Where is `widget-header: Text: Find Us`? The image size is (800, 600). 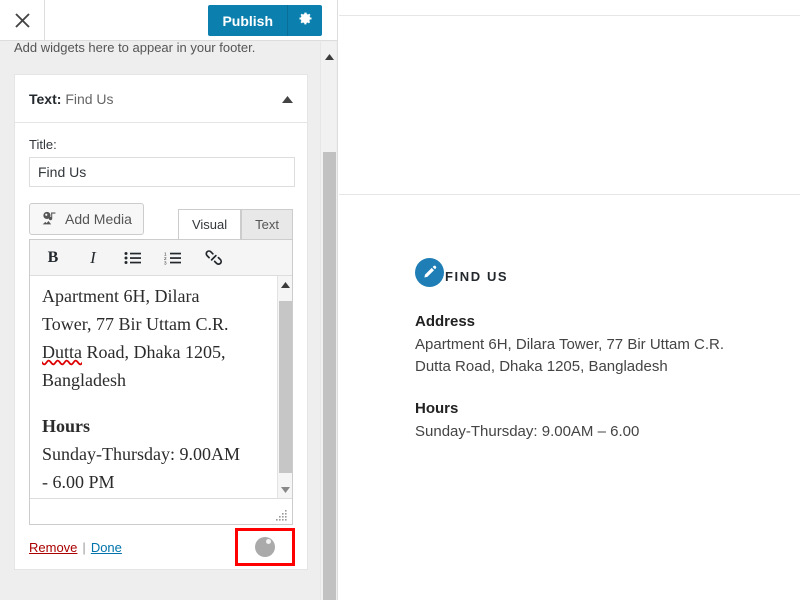 widget-header: Text: Find Us is located at coordinates (161, 99).